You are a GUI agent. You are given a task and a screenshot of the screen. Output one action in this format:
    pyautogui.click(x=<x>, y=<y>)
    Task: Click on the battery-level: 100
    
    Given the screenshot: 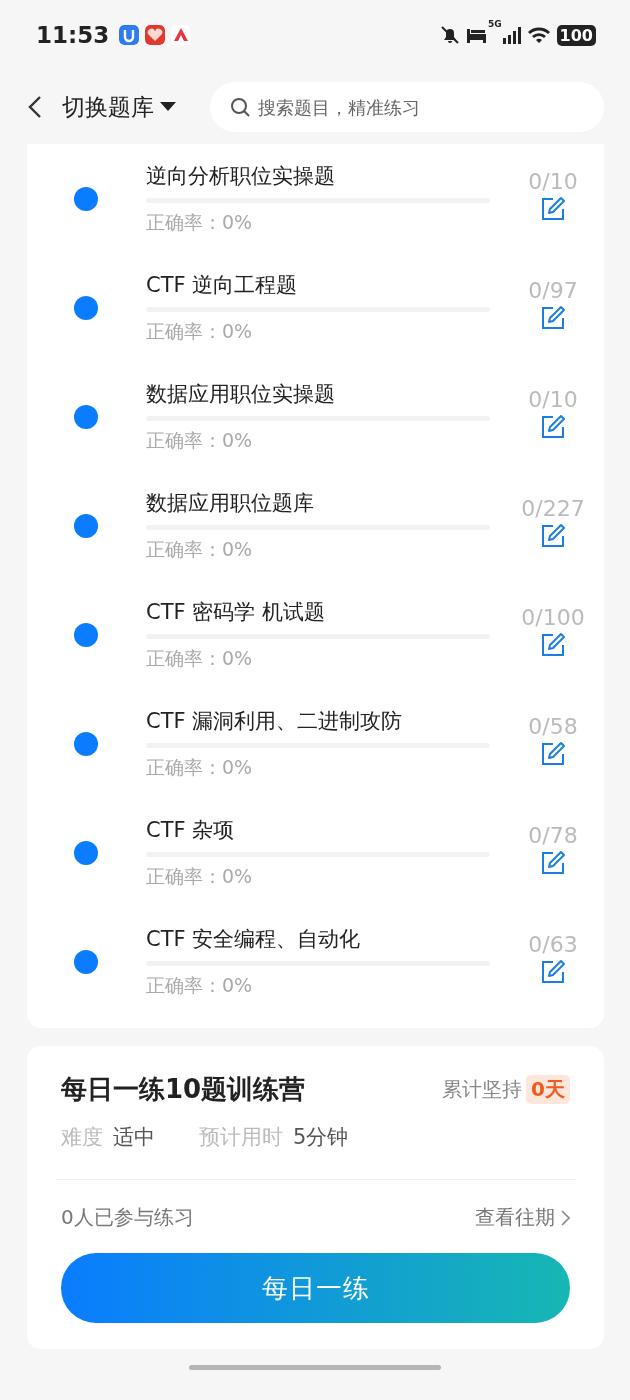 What is the action you would take?
    pyautogui.click(x=576, y=35)
    